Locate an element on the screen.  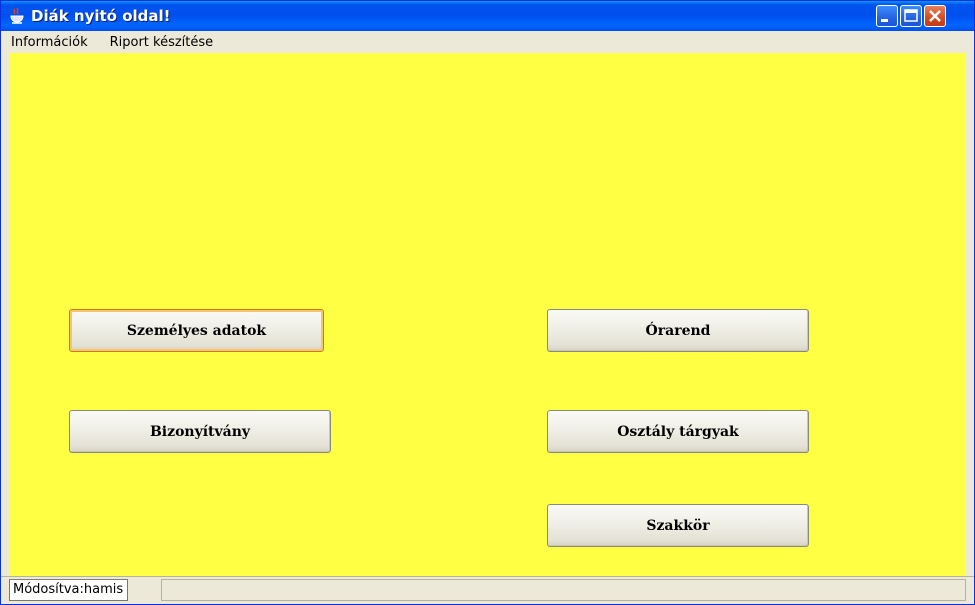
minimize-button is located at coordinates (887, 16).